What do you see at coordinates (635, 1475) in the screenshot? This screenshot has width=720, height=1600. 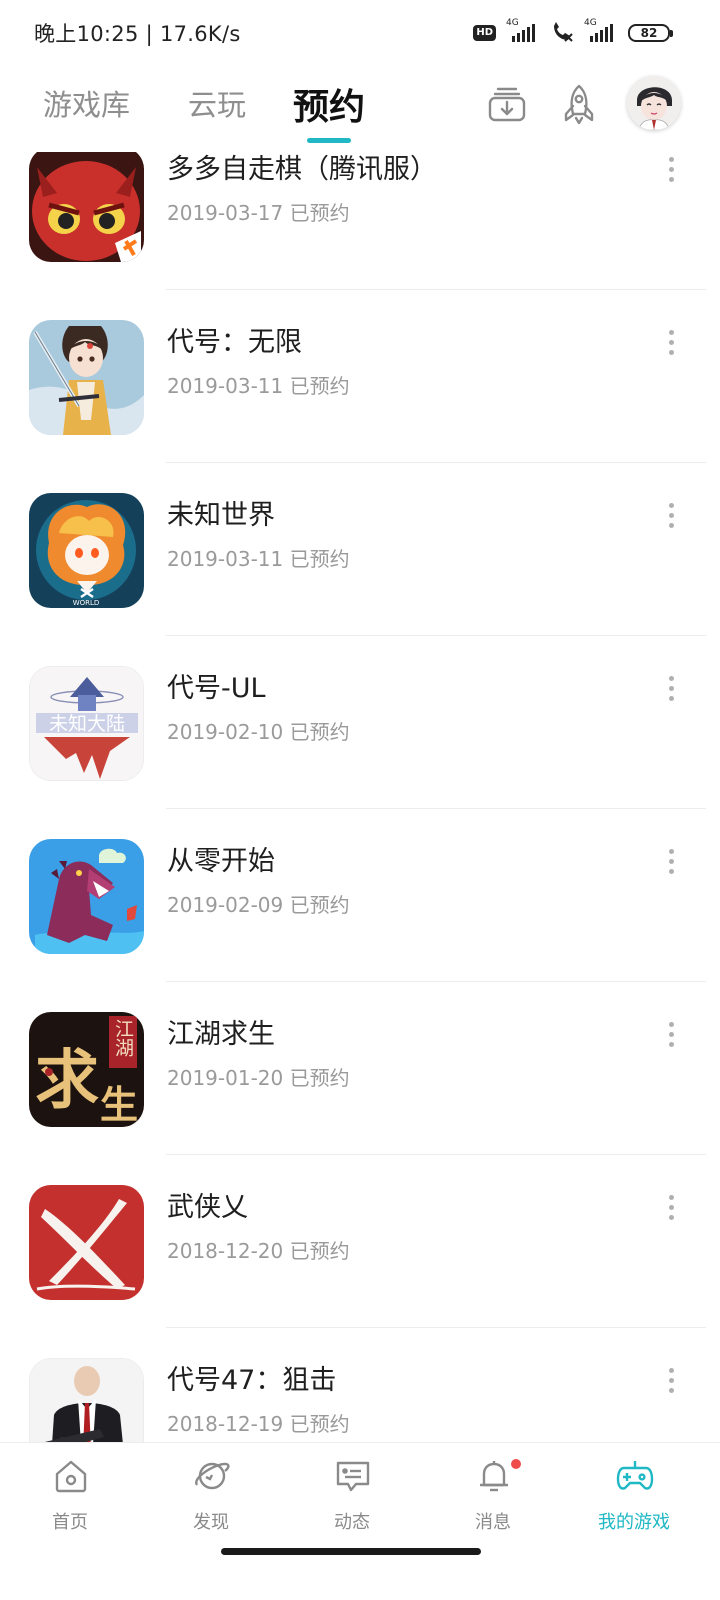 I see `gamepad-icon` at bounding box center [635, 1475].